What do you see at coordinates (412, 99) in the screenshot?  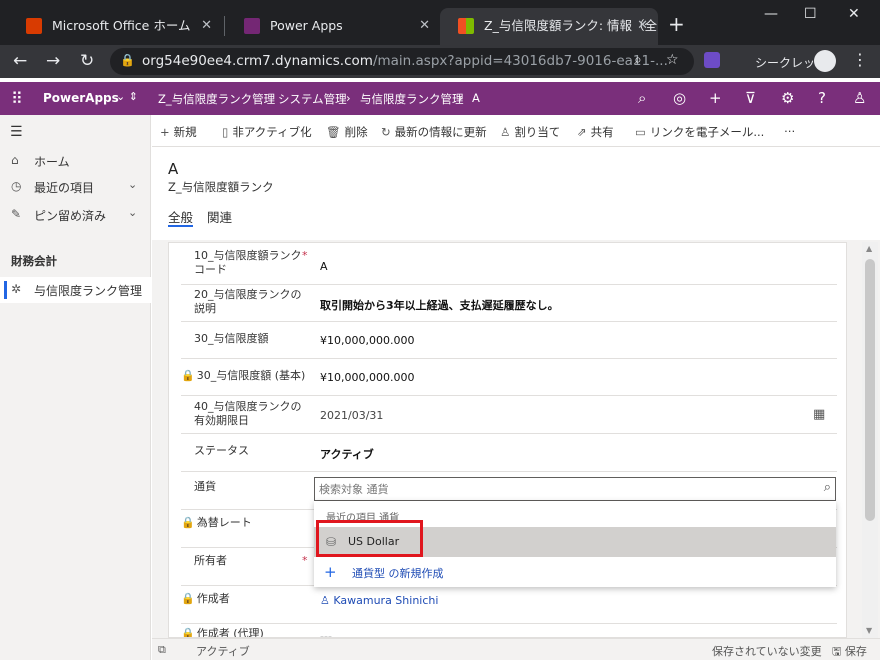 I see `breadcrumb-item: 与信限度ランク管理` at bounding box center [412, 99].